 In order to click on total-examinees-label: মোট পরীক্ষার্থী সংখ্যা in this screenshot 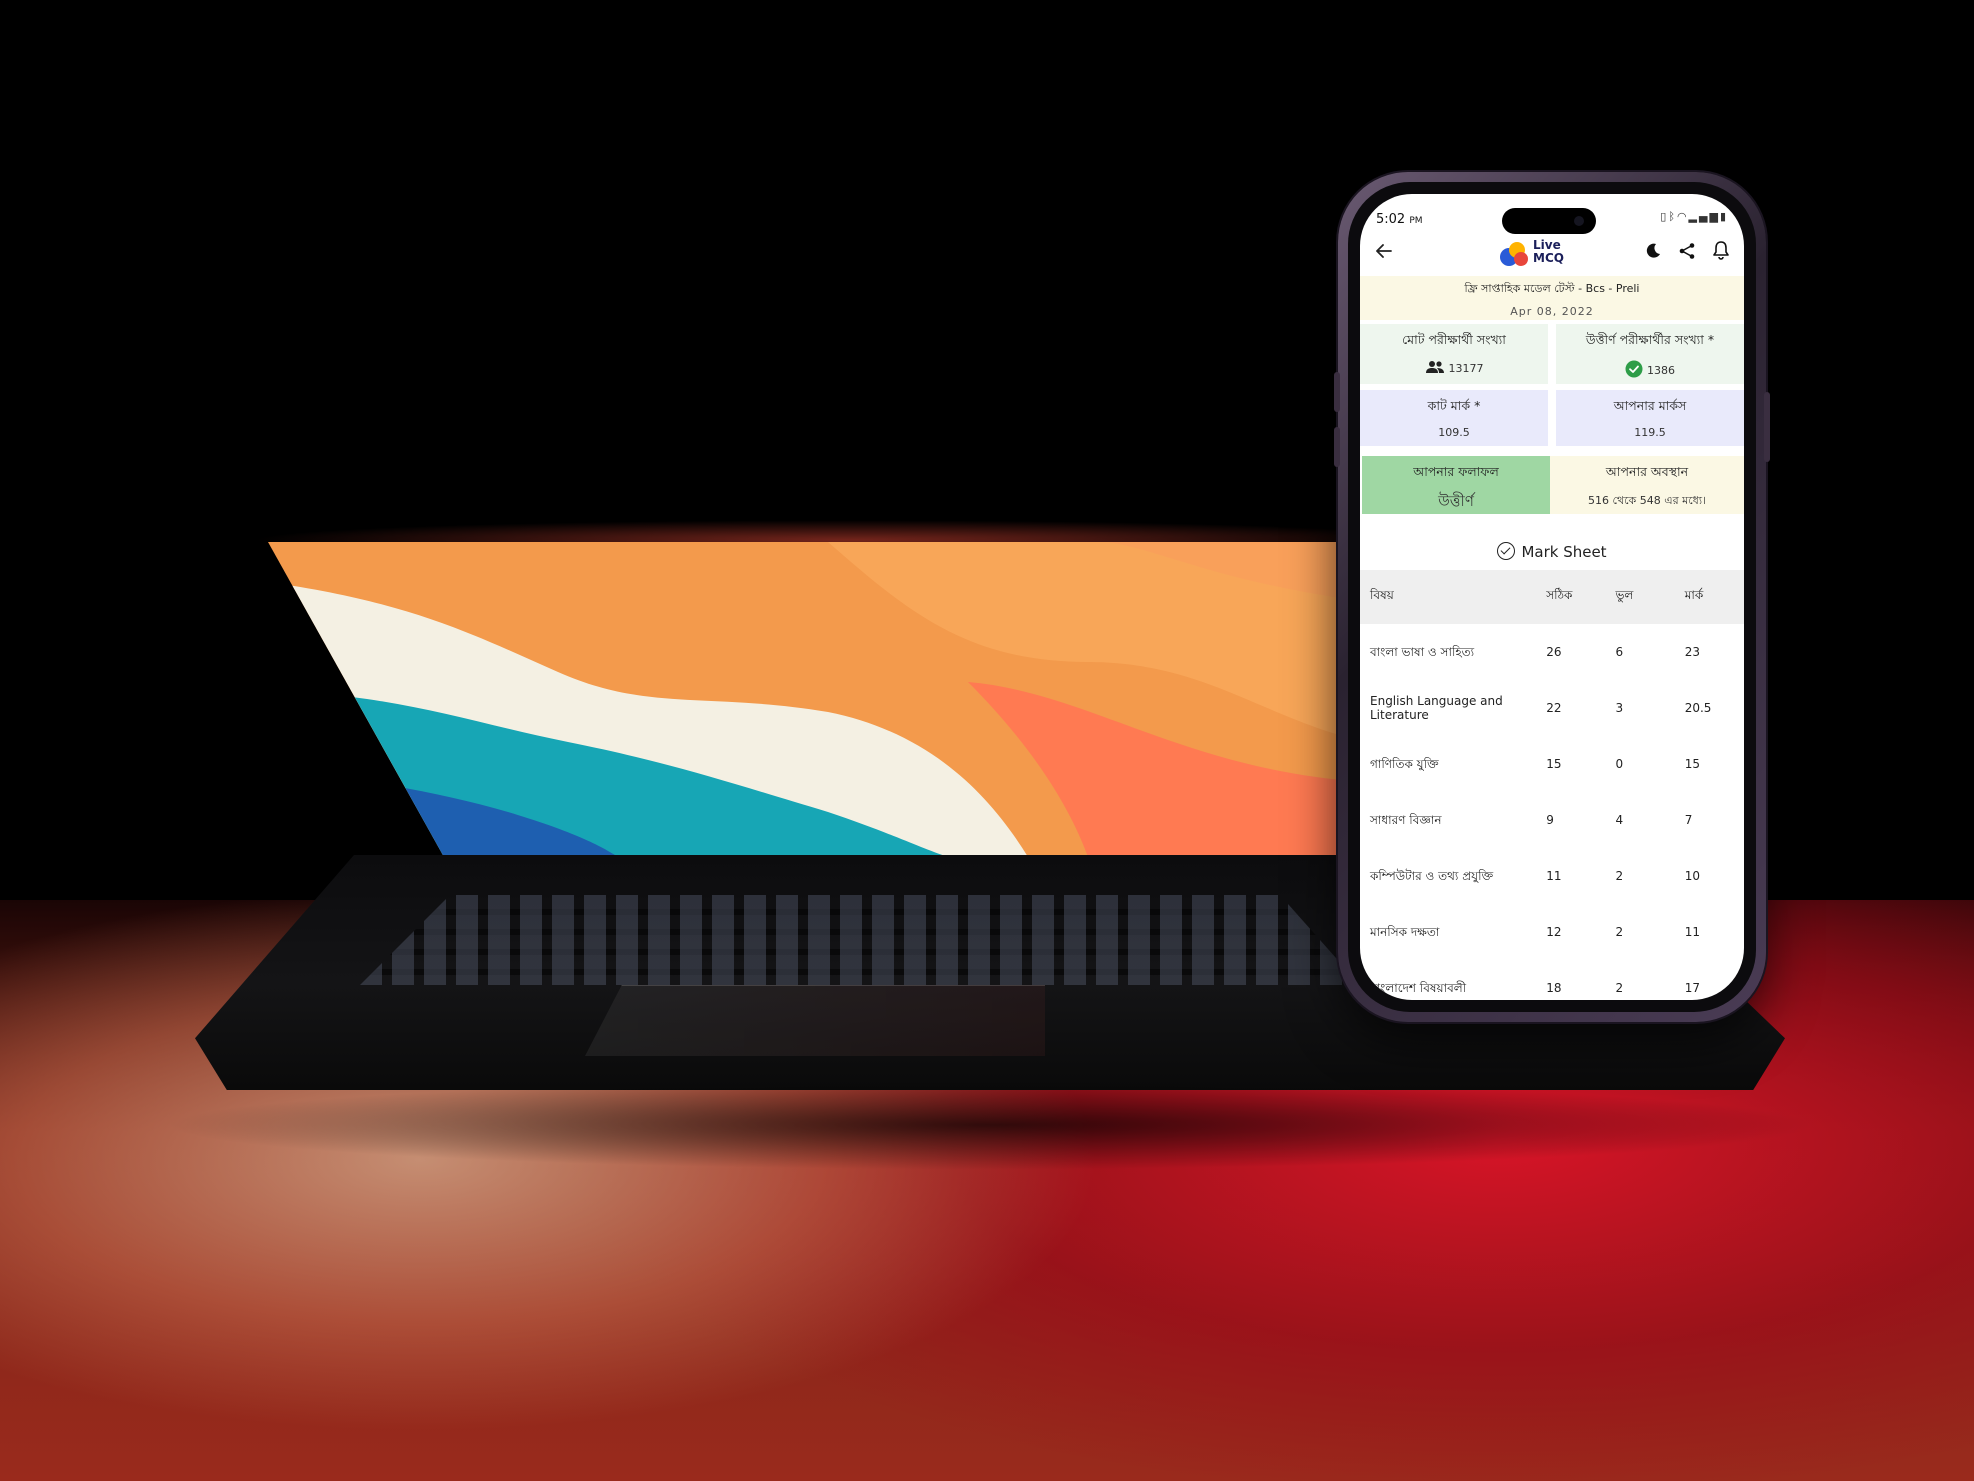, I will do `click(1454, 339)`.